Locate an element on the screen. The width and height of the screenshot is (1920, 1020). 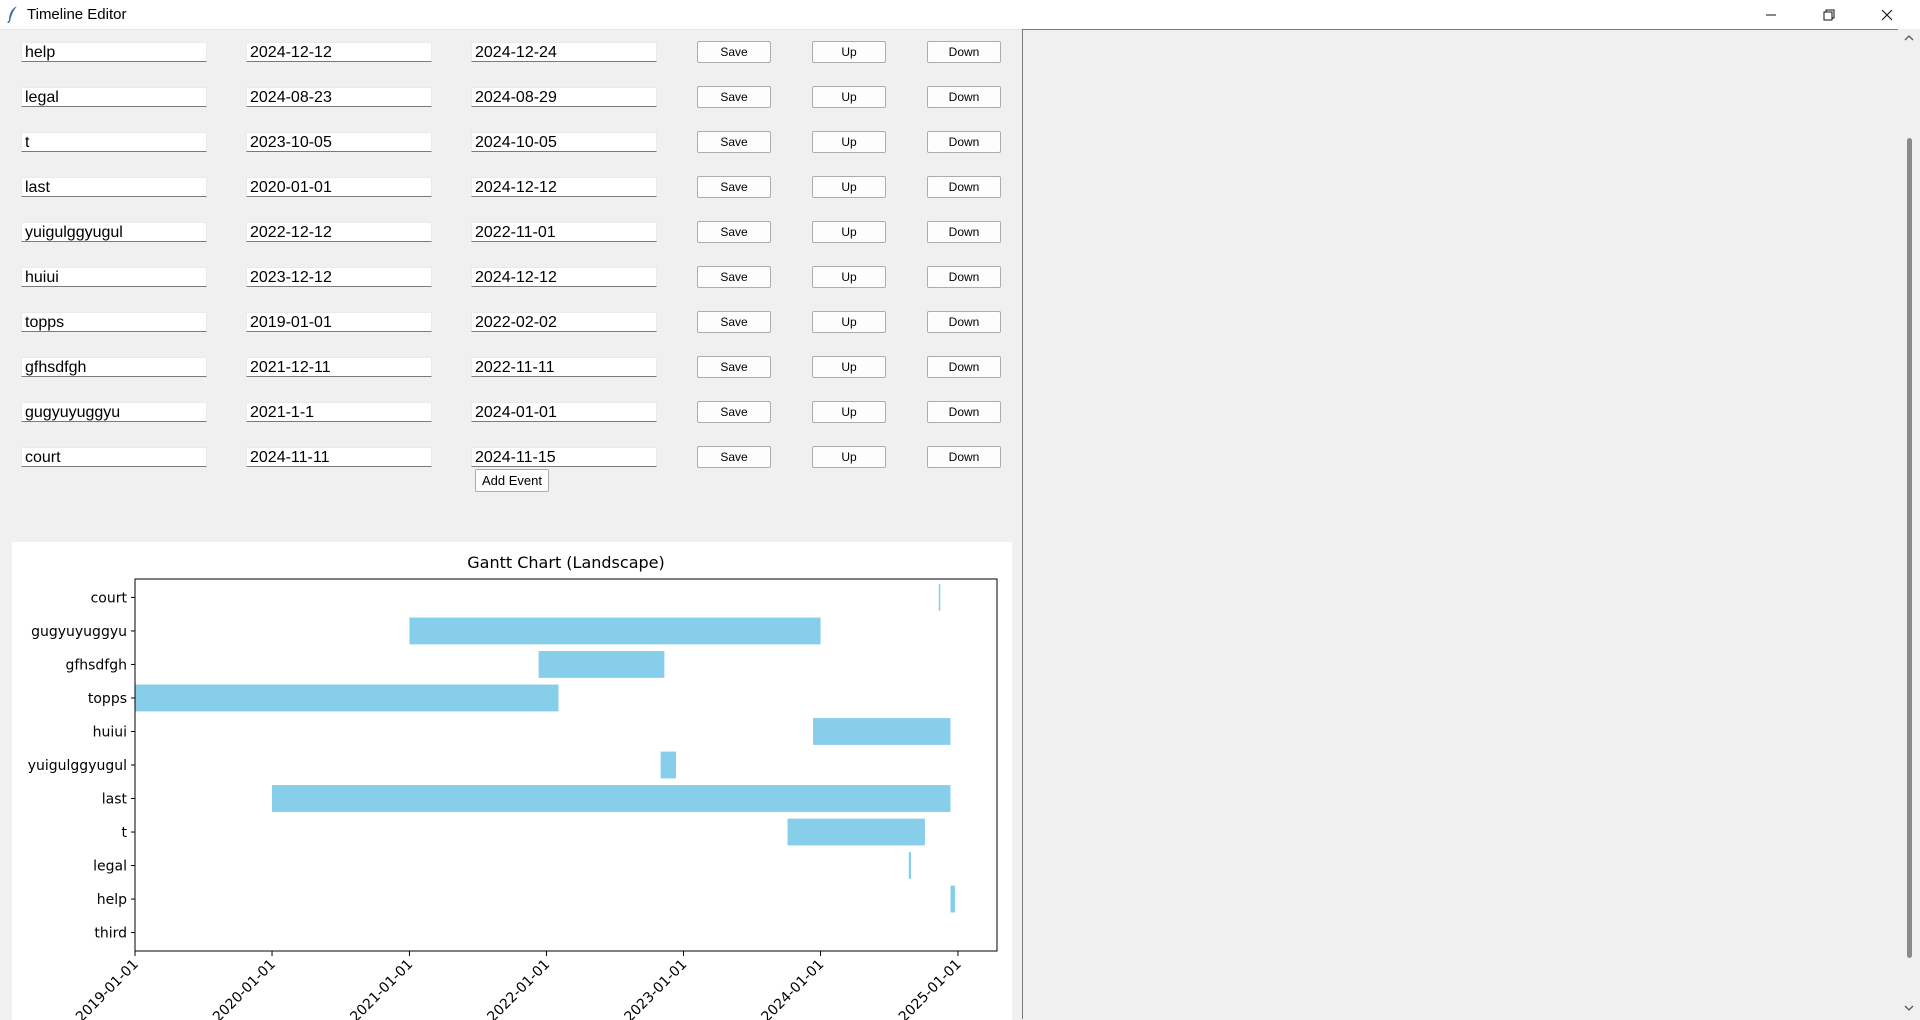
event-row: legal 2024-08-23 2024-08-29 Save Up Down is located at coordinates (511, 92).